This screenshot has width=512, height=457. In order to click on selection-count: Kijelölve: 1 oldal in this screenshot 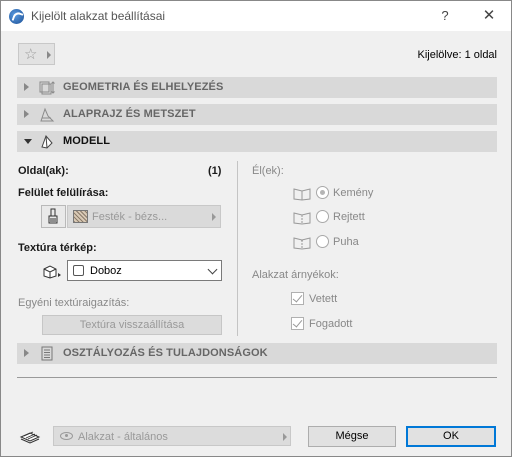, I will do `click(457, 55)`.